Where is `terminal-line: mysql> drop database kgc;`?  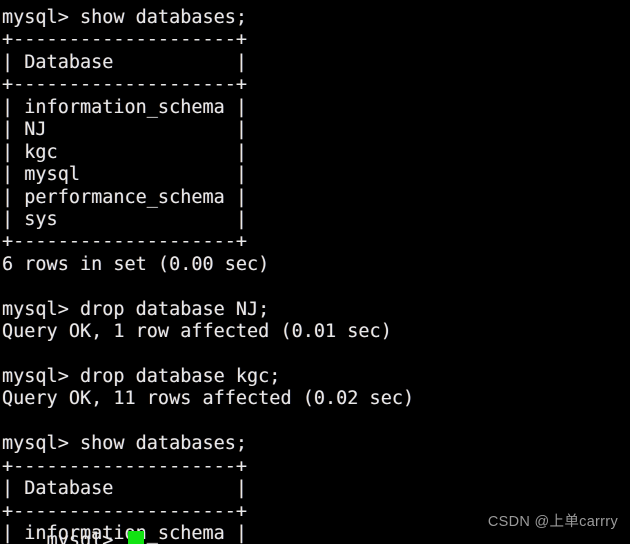
terminal-line: mysql> drop database kgc; is located at coordinates (141, 376).